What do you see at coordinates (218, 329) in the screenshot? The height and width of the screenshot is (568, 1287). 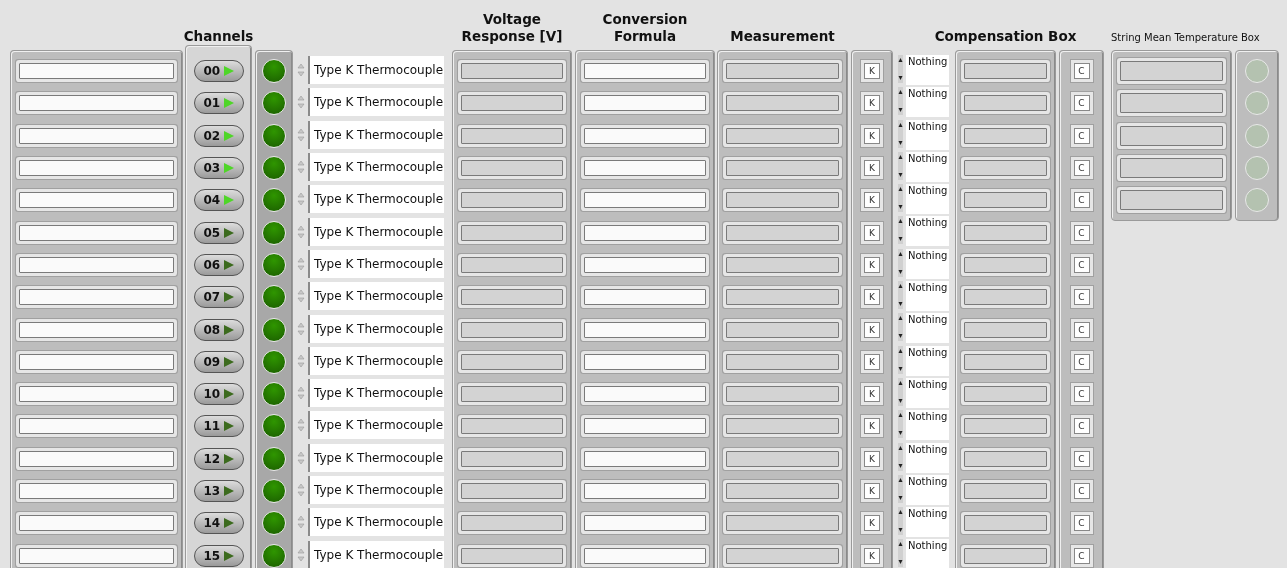 I see `channel-button: 08` at bounding box center [218, 329].